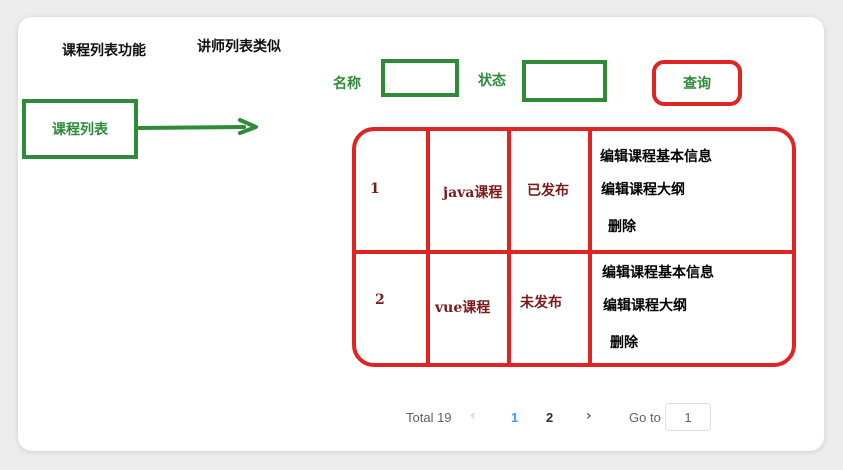 Image resolution: width=843 pixels, height=470 pixels. I want to click on row-1-delete-link: 删除, so click(622, 226).